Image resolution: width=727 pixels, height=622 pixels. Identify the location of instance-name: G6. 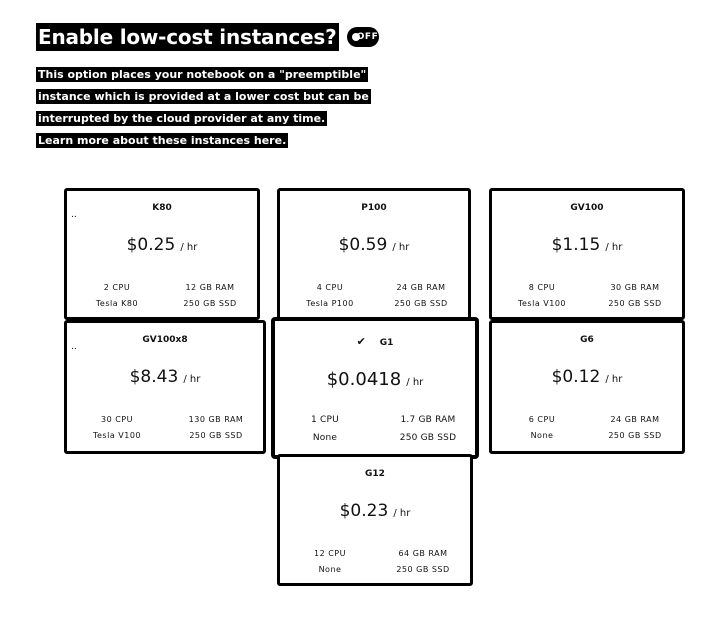
(587, 340).